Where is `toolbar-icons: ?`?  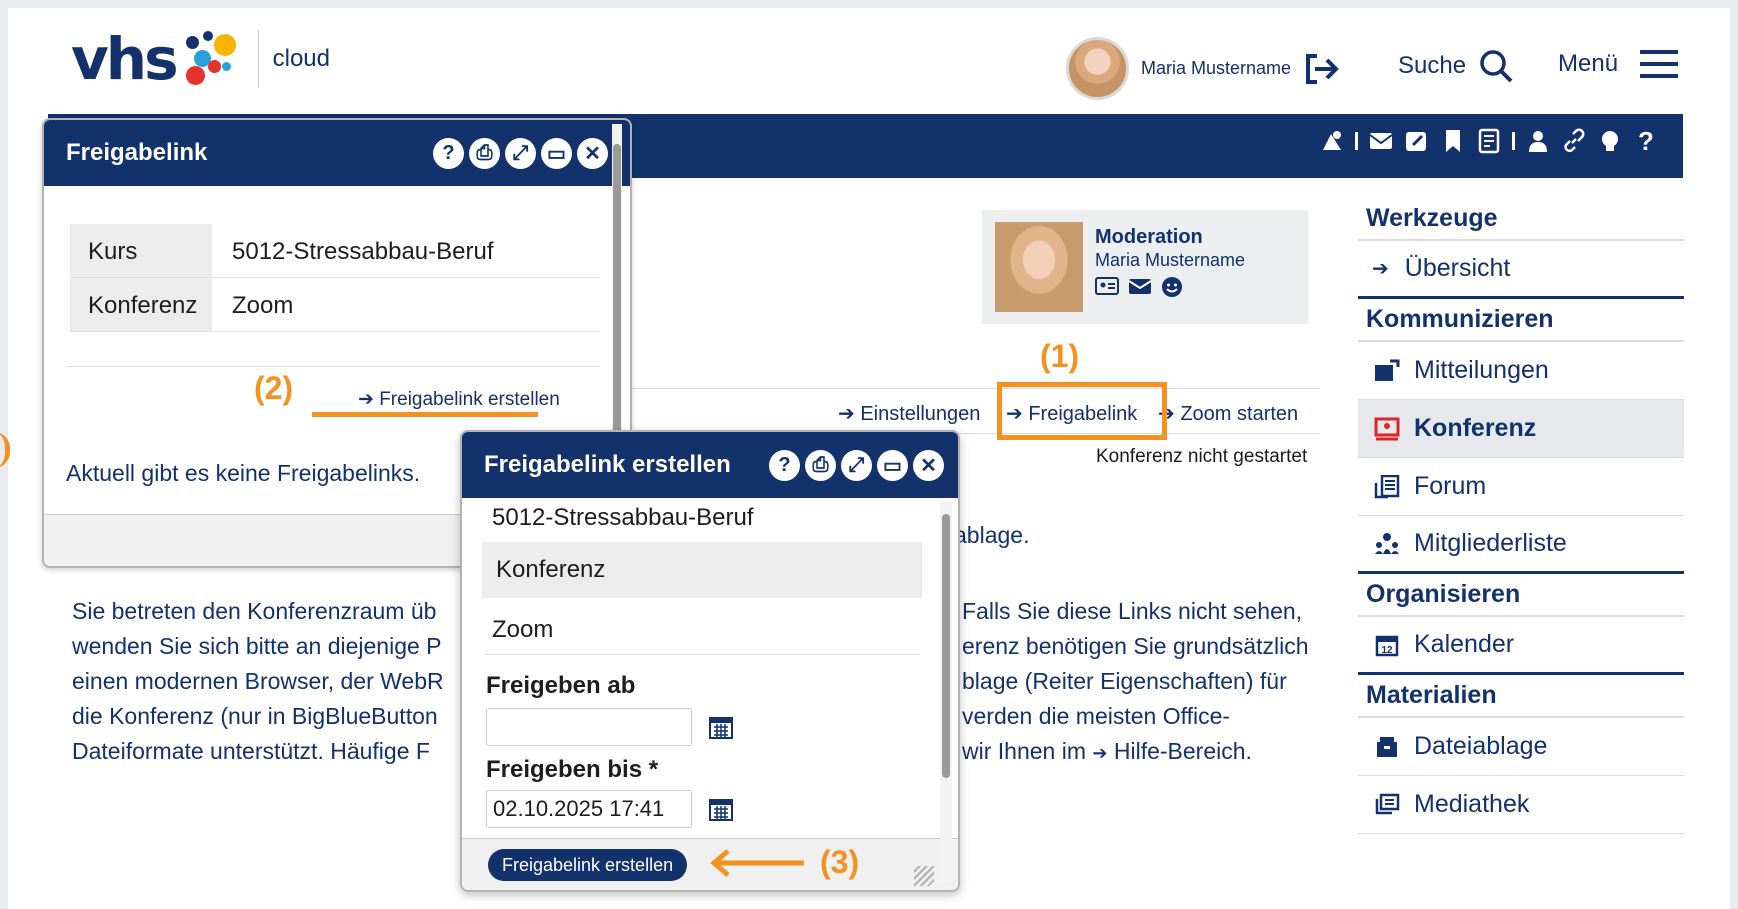
toolbar-icons: ? is located at coordinates (1489, 141).